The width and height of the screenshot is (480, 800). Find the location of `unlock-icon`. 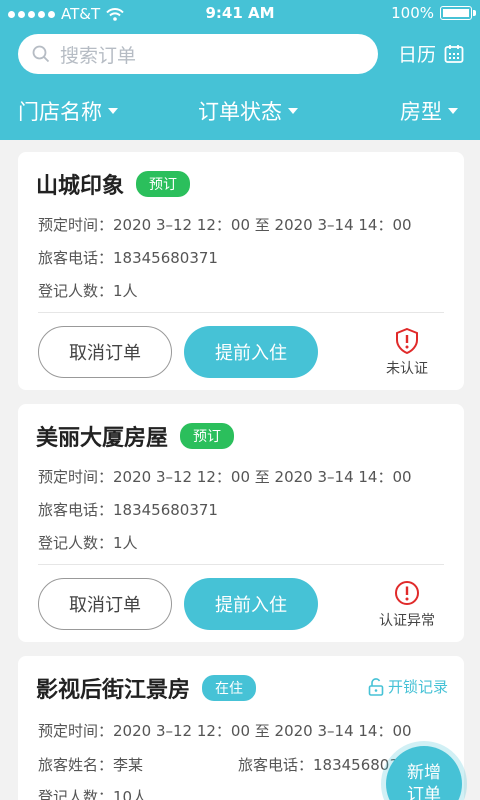

unlock-icon is located at coordinates (376, 686).